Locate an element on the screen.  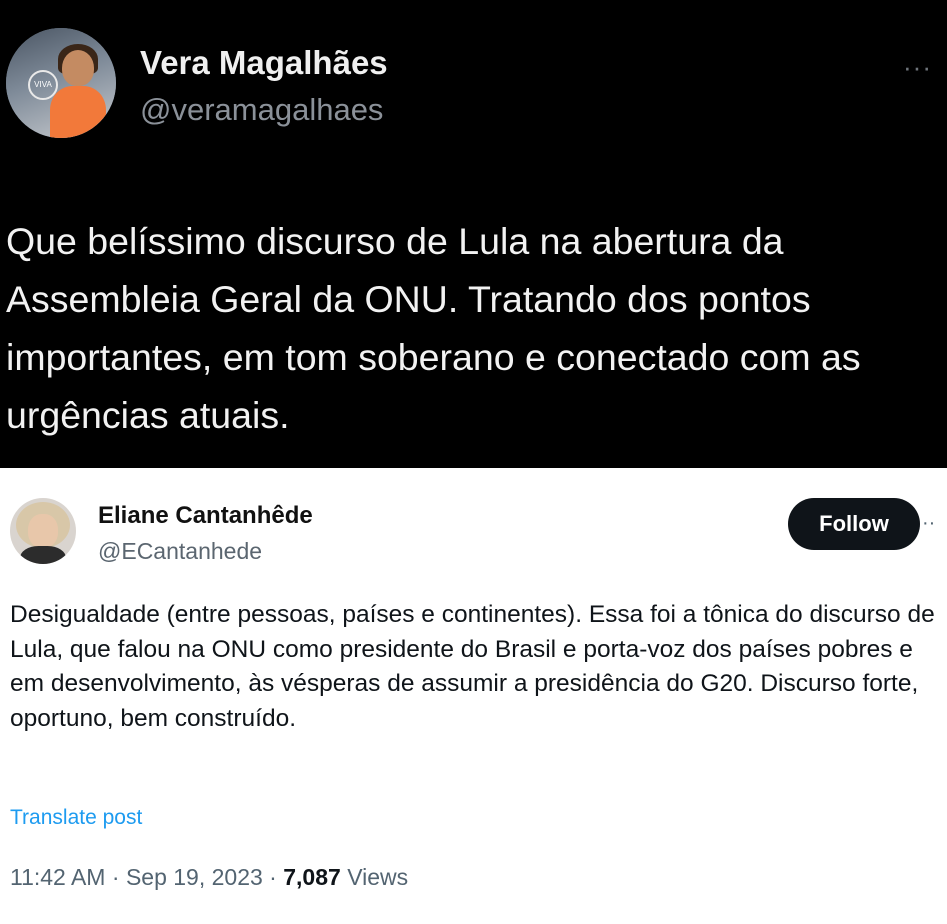
quoted-more-options-icon: ·· is located at coordinates (928, 523).